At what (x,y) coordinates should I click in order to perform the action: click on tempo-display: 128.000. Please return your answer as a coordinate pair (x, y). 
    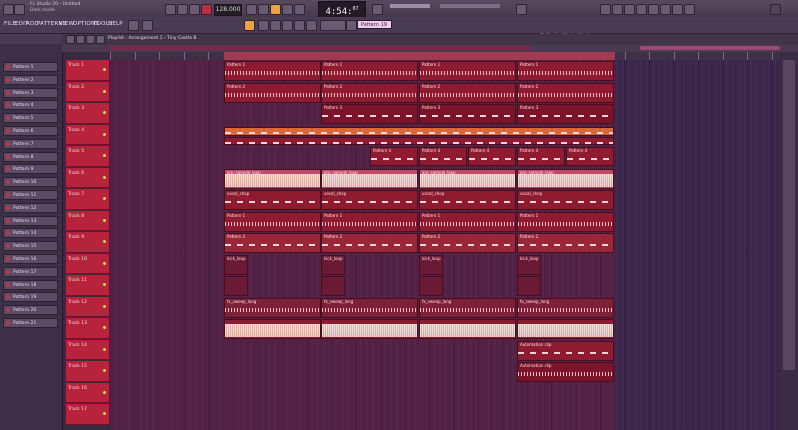
    Looking at the image, I should click on (228, 10).